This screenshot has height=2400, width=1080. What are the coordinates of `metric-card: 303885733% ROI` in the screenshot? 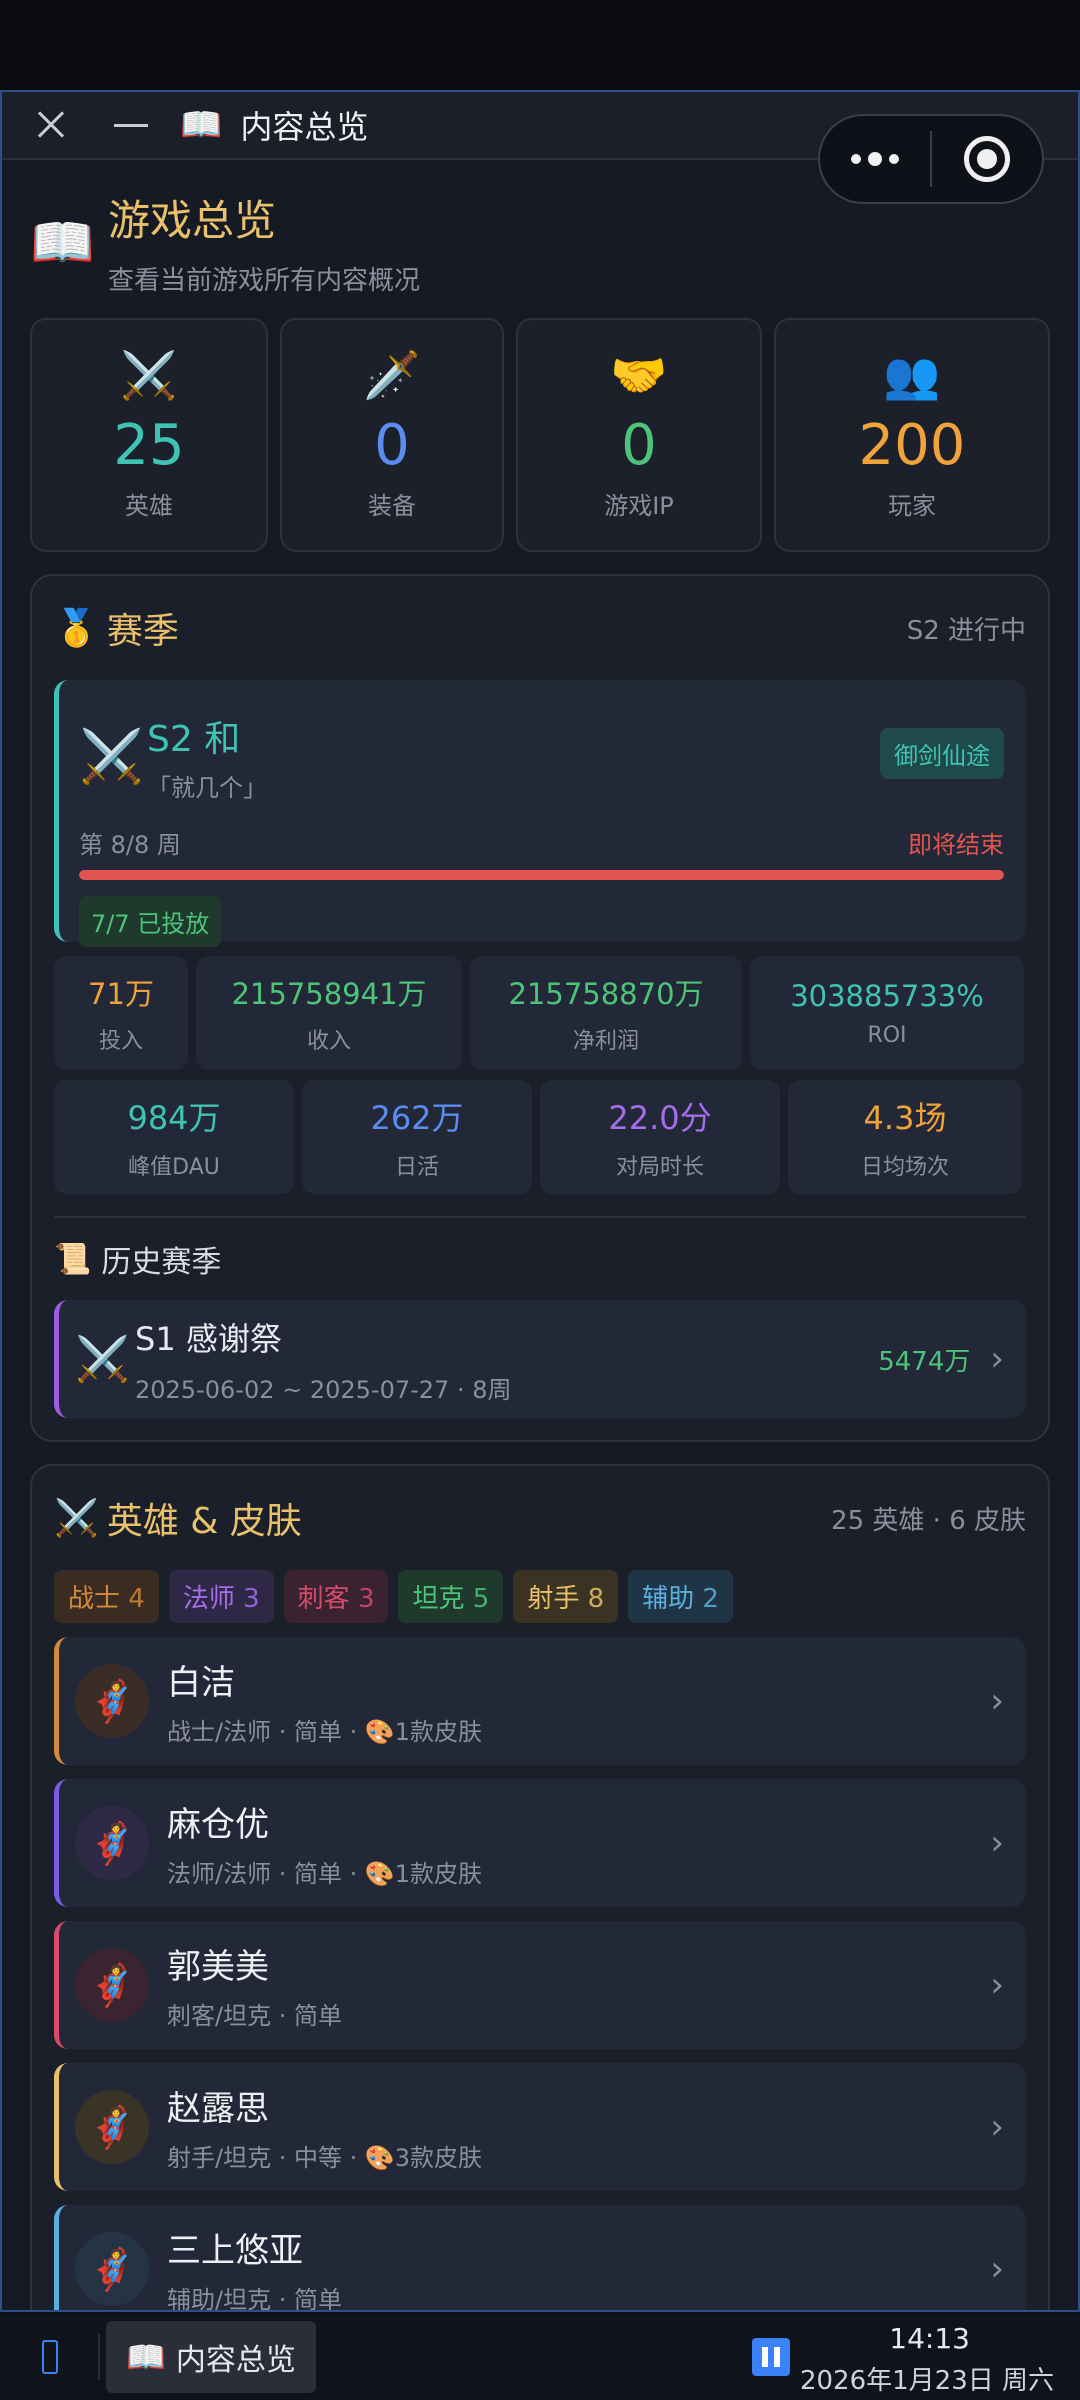 It's located at (887, 1013).